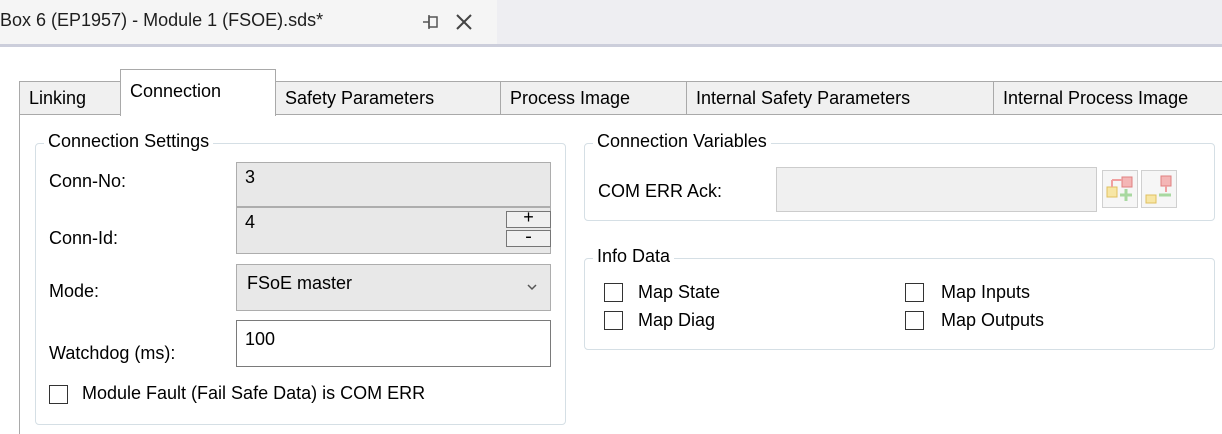  What do you see at coordinates (634, 256) in the screenshot?
I see `info-data-title: Info Data` at bounding box center [634, 256].